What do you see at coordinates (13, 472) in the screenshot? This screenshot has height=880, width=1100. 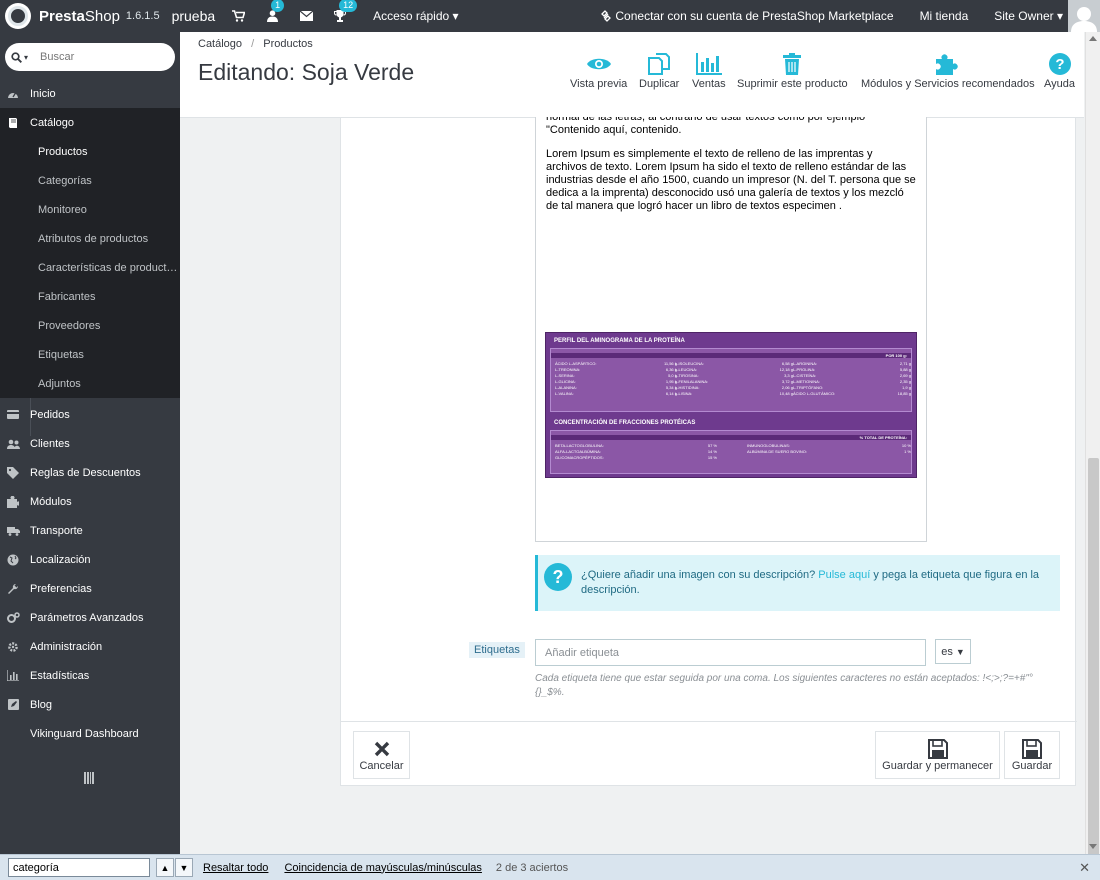 I see `tag-icon` at bounding box center [13, 472].